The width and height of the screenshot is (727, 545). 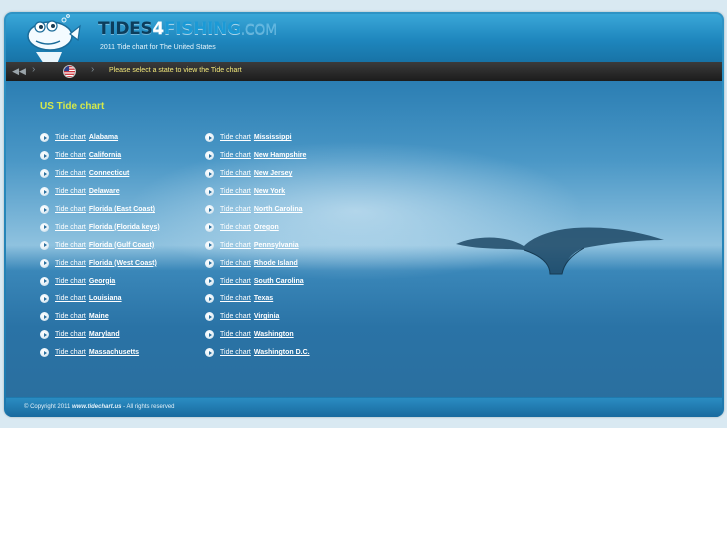 I want to click on state-link: Tide chart New Hampshire, so click(x=285, y=156).